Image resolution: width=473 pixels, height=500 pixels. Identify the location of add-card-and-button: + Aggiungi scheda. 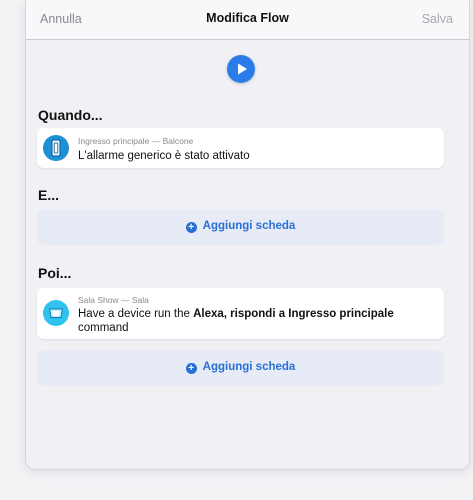
(240, 227).